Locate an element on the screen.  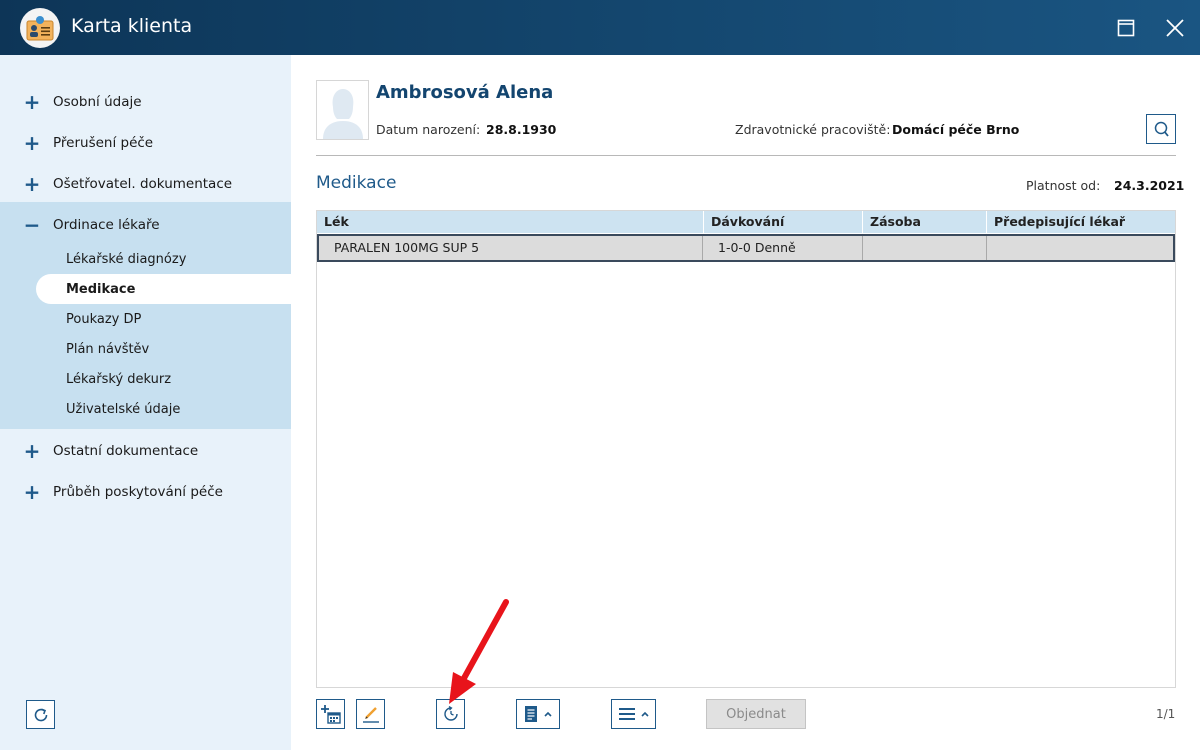
table-header: Lék Dávkování Zásoba Předepisující lékař is located at coordinates (746, 222).